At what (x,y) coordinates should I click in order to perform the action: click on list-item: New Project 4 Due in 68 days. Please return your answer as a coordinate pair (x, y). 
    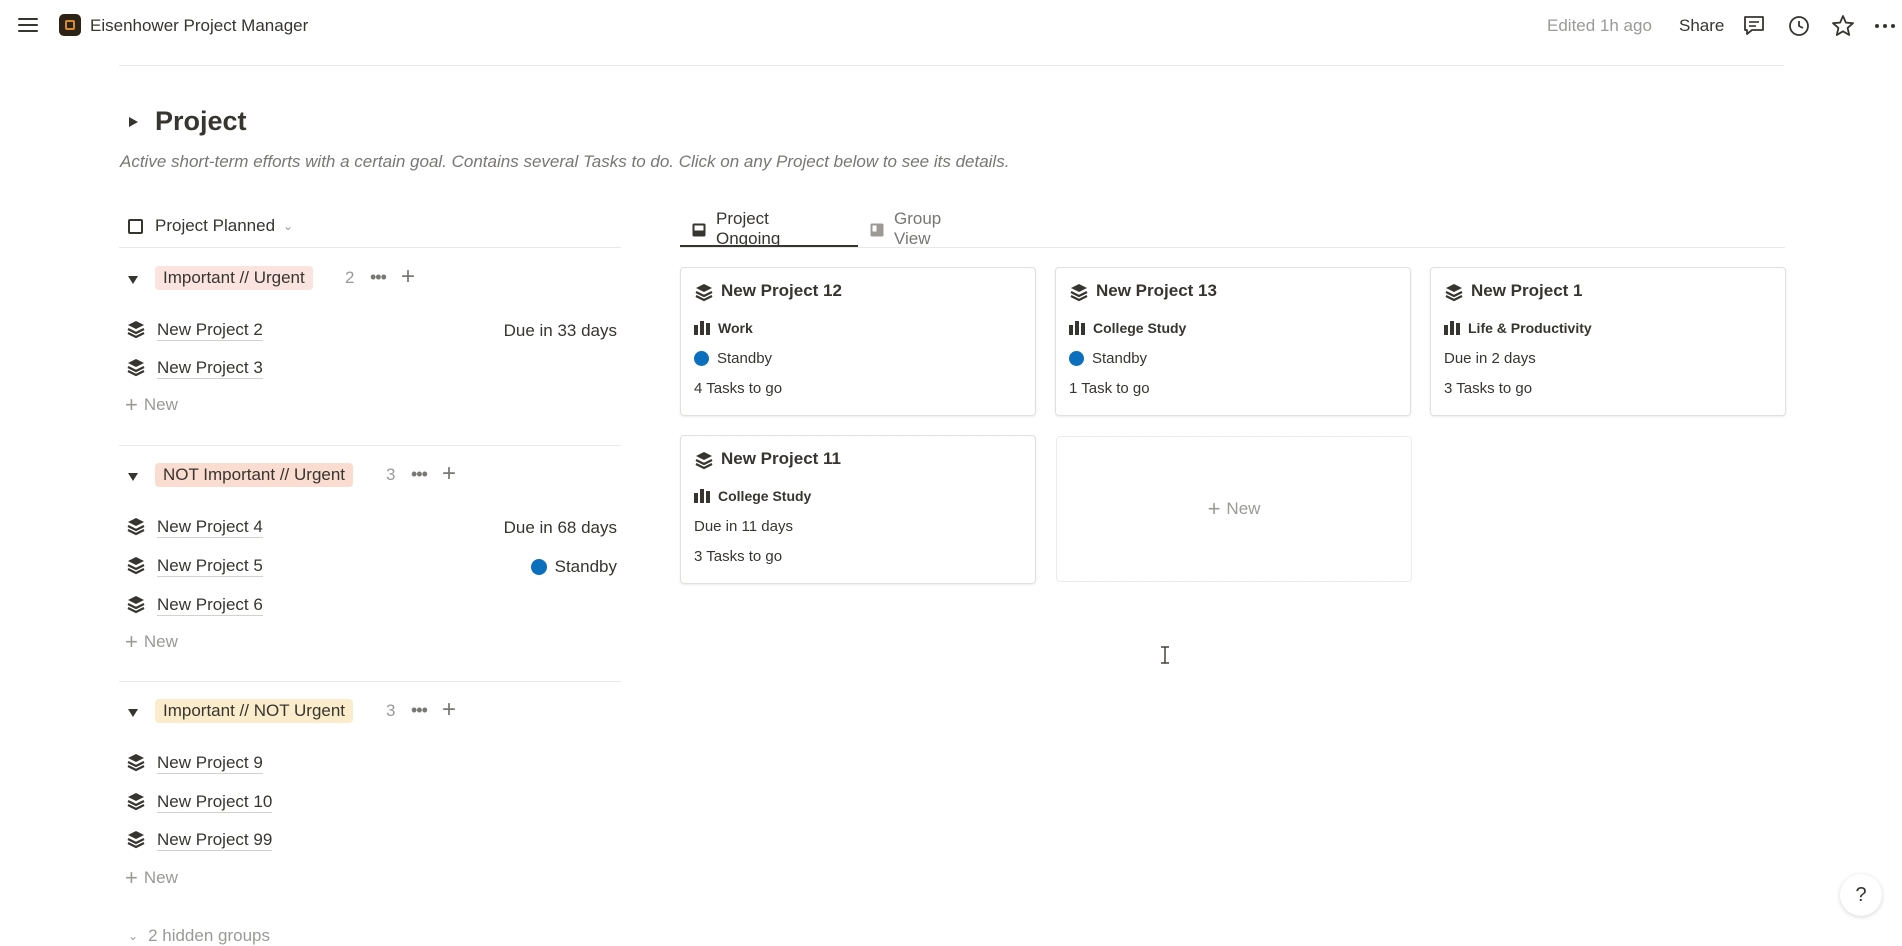
    Looking at the image, I should click on (370, 526).